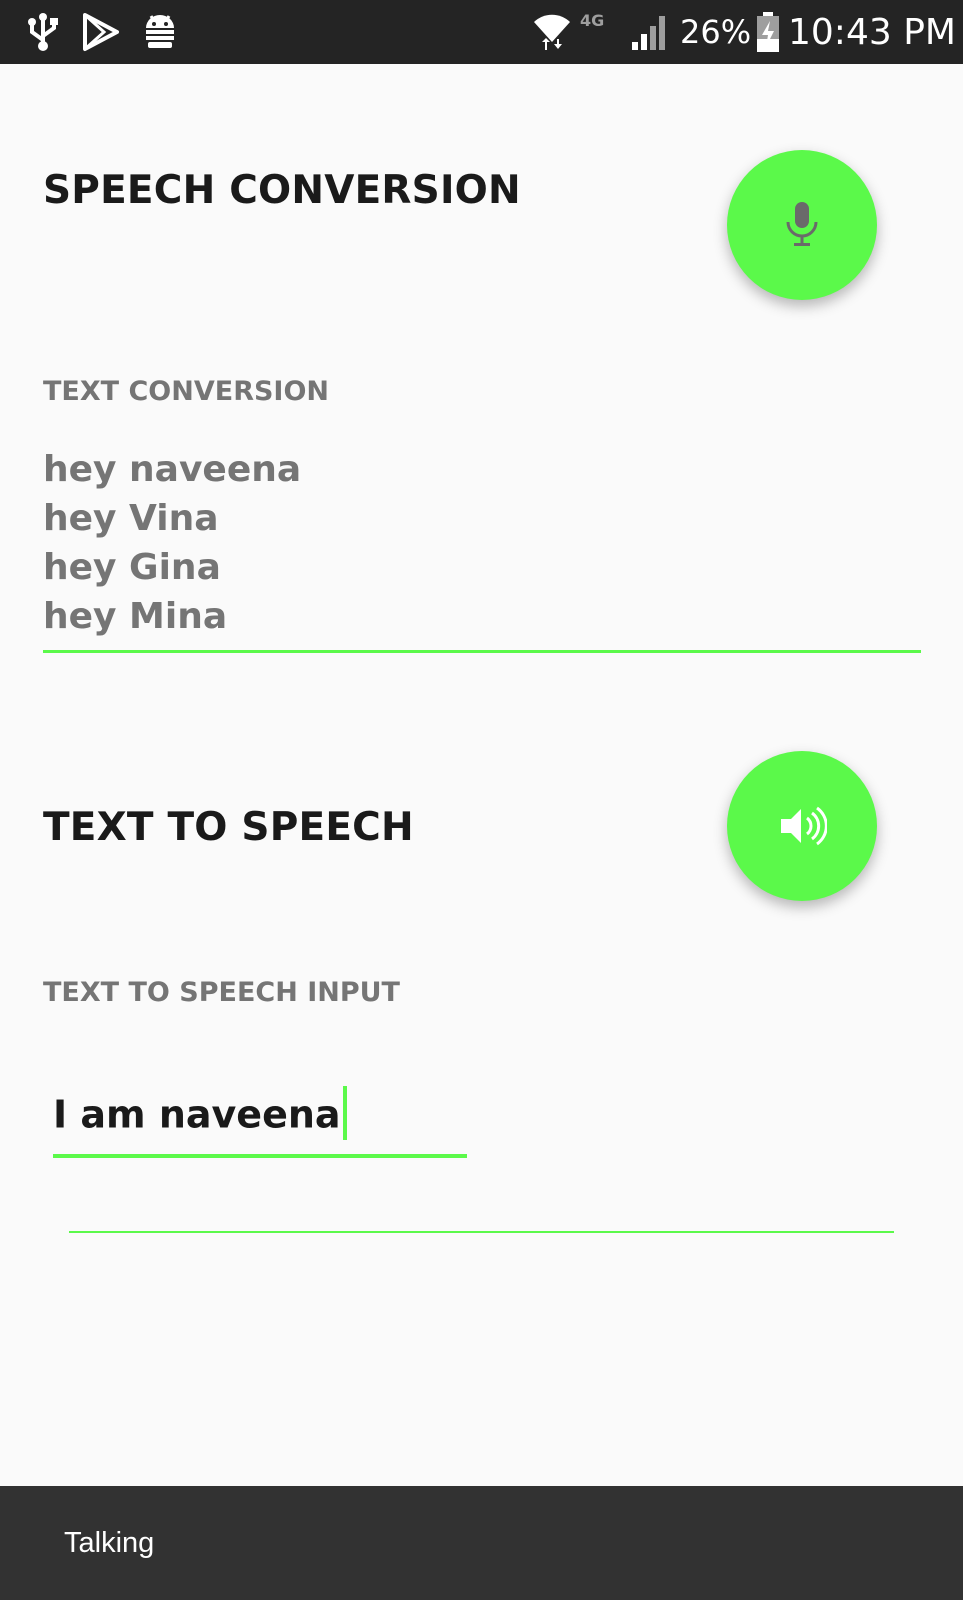 This screenshot has height=1600, width=963. What do you see at coordinates (482, 651) in the screenshot?
I see `results-underline` at bounding box center [482, 651].